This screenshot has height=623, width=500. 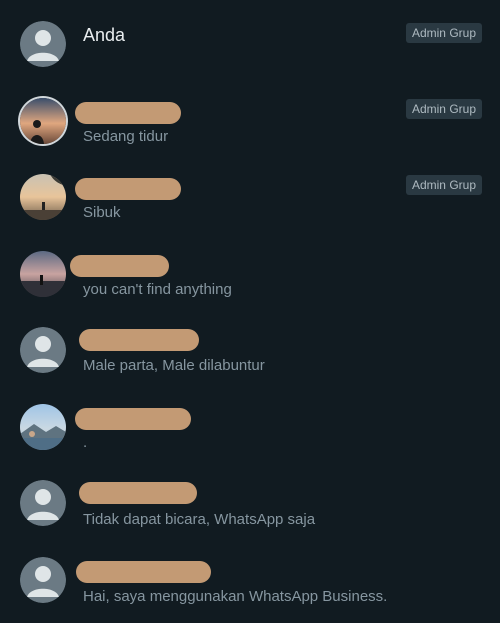 I want to click on sunset-silhouette-photo, so click(x=43, y=121).